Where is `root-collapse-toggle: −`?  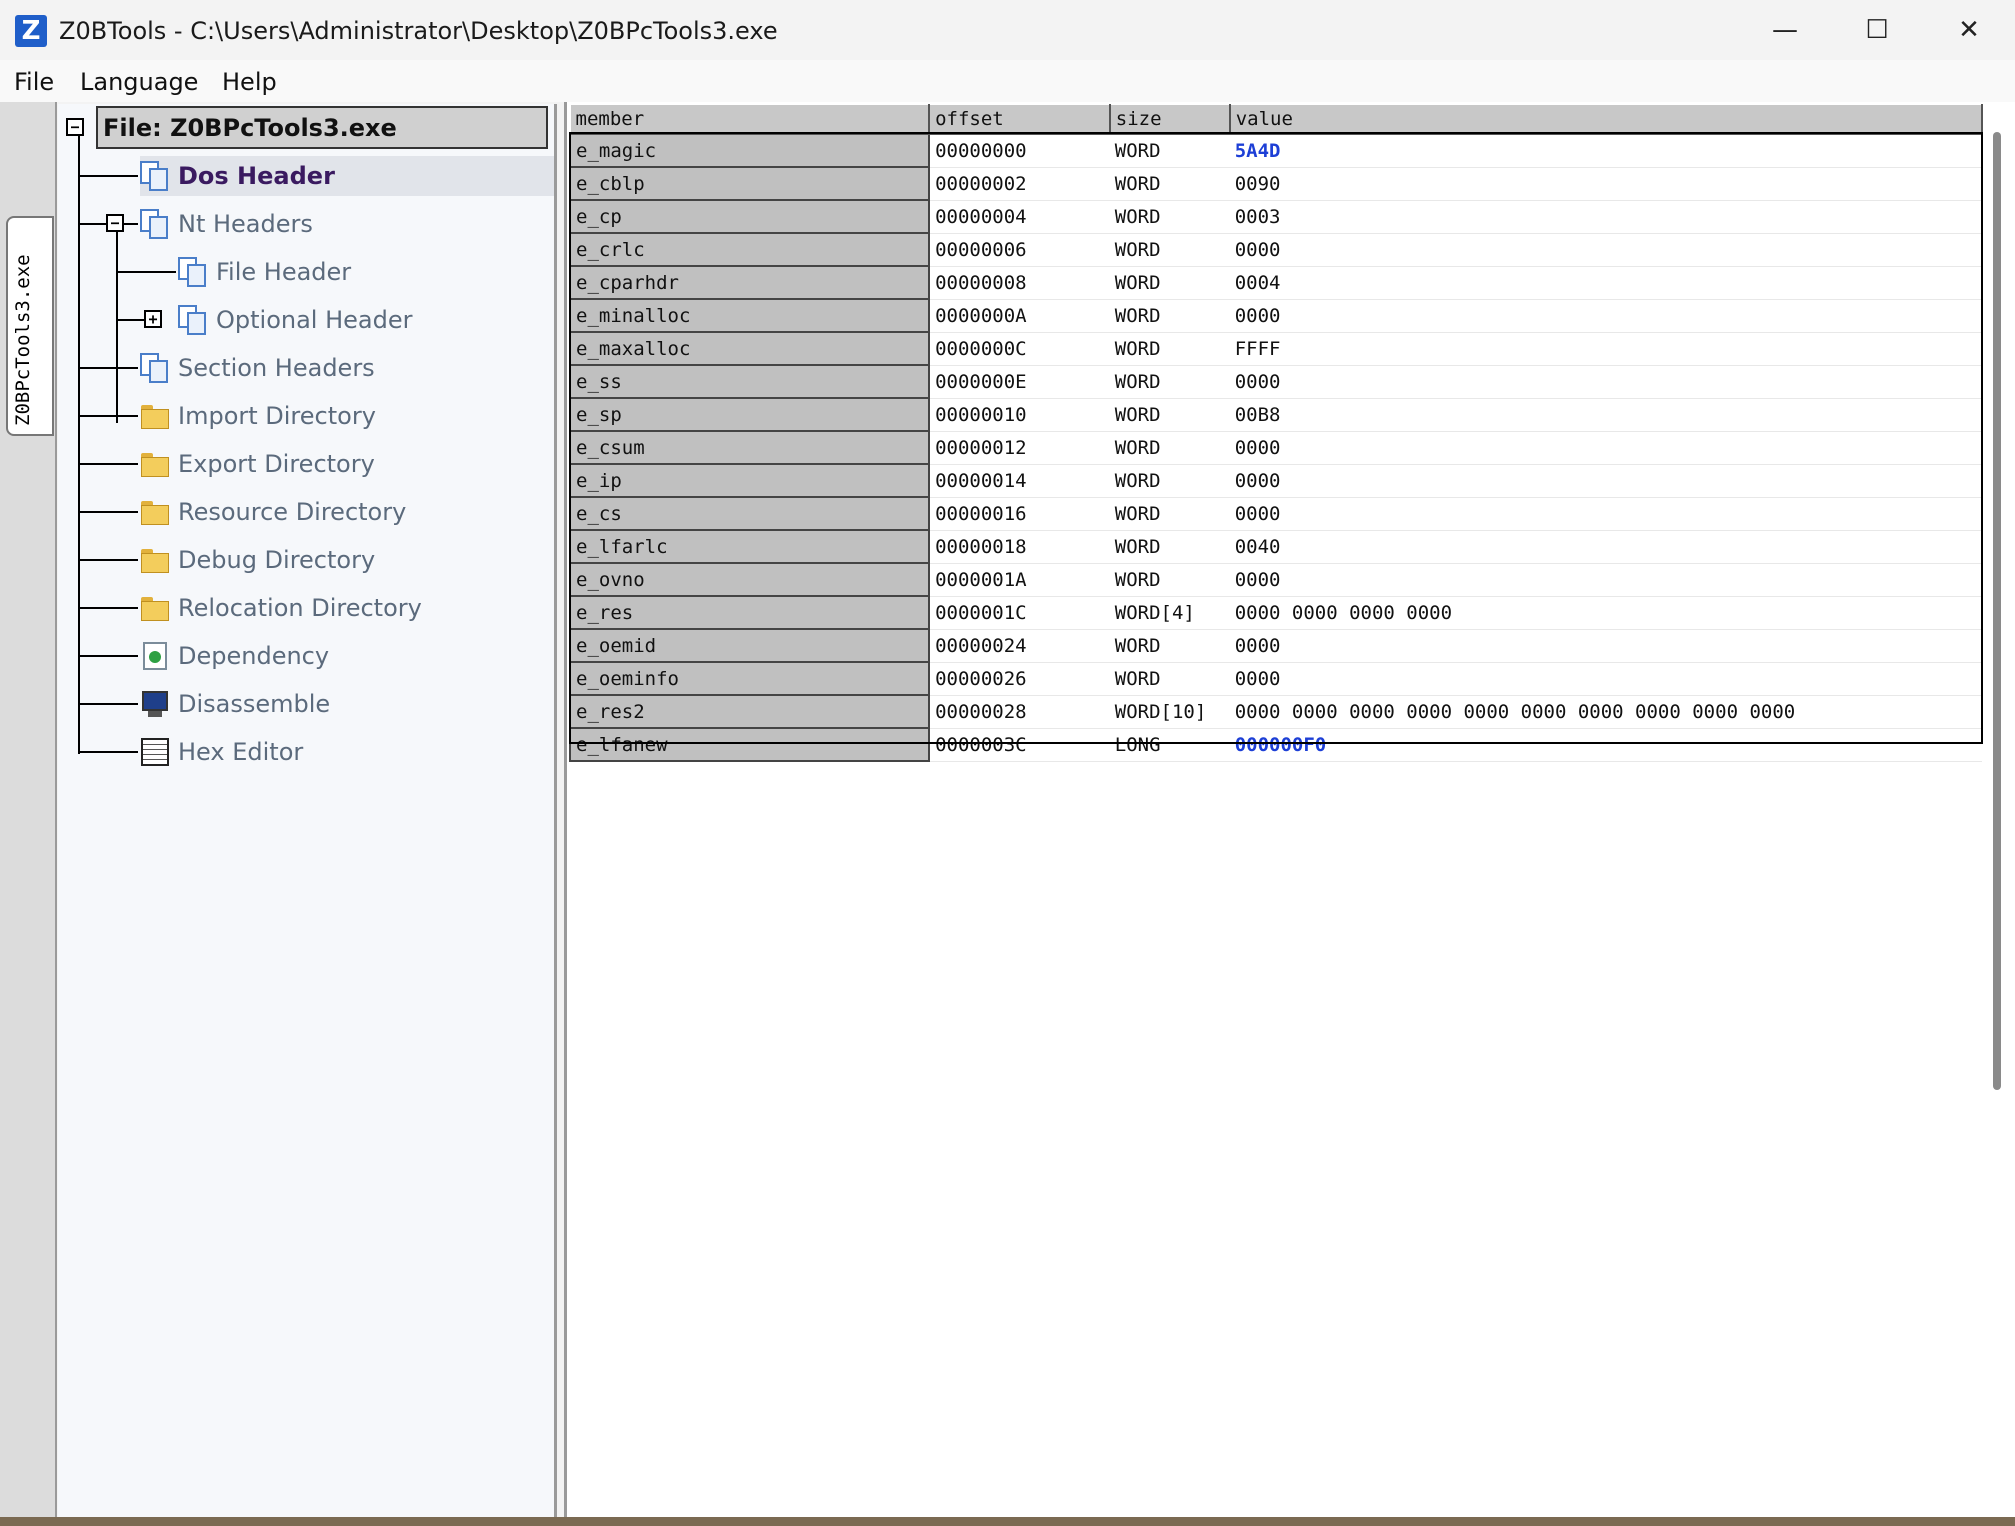 root-collapse-toggle: − is located at coordinates (75, 127).